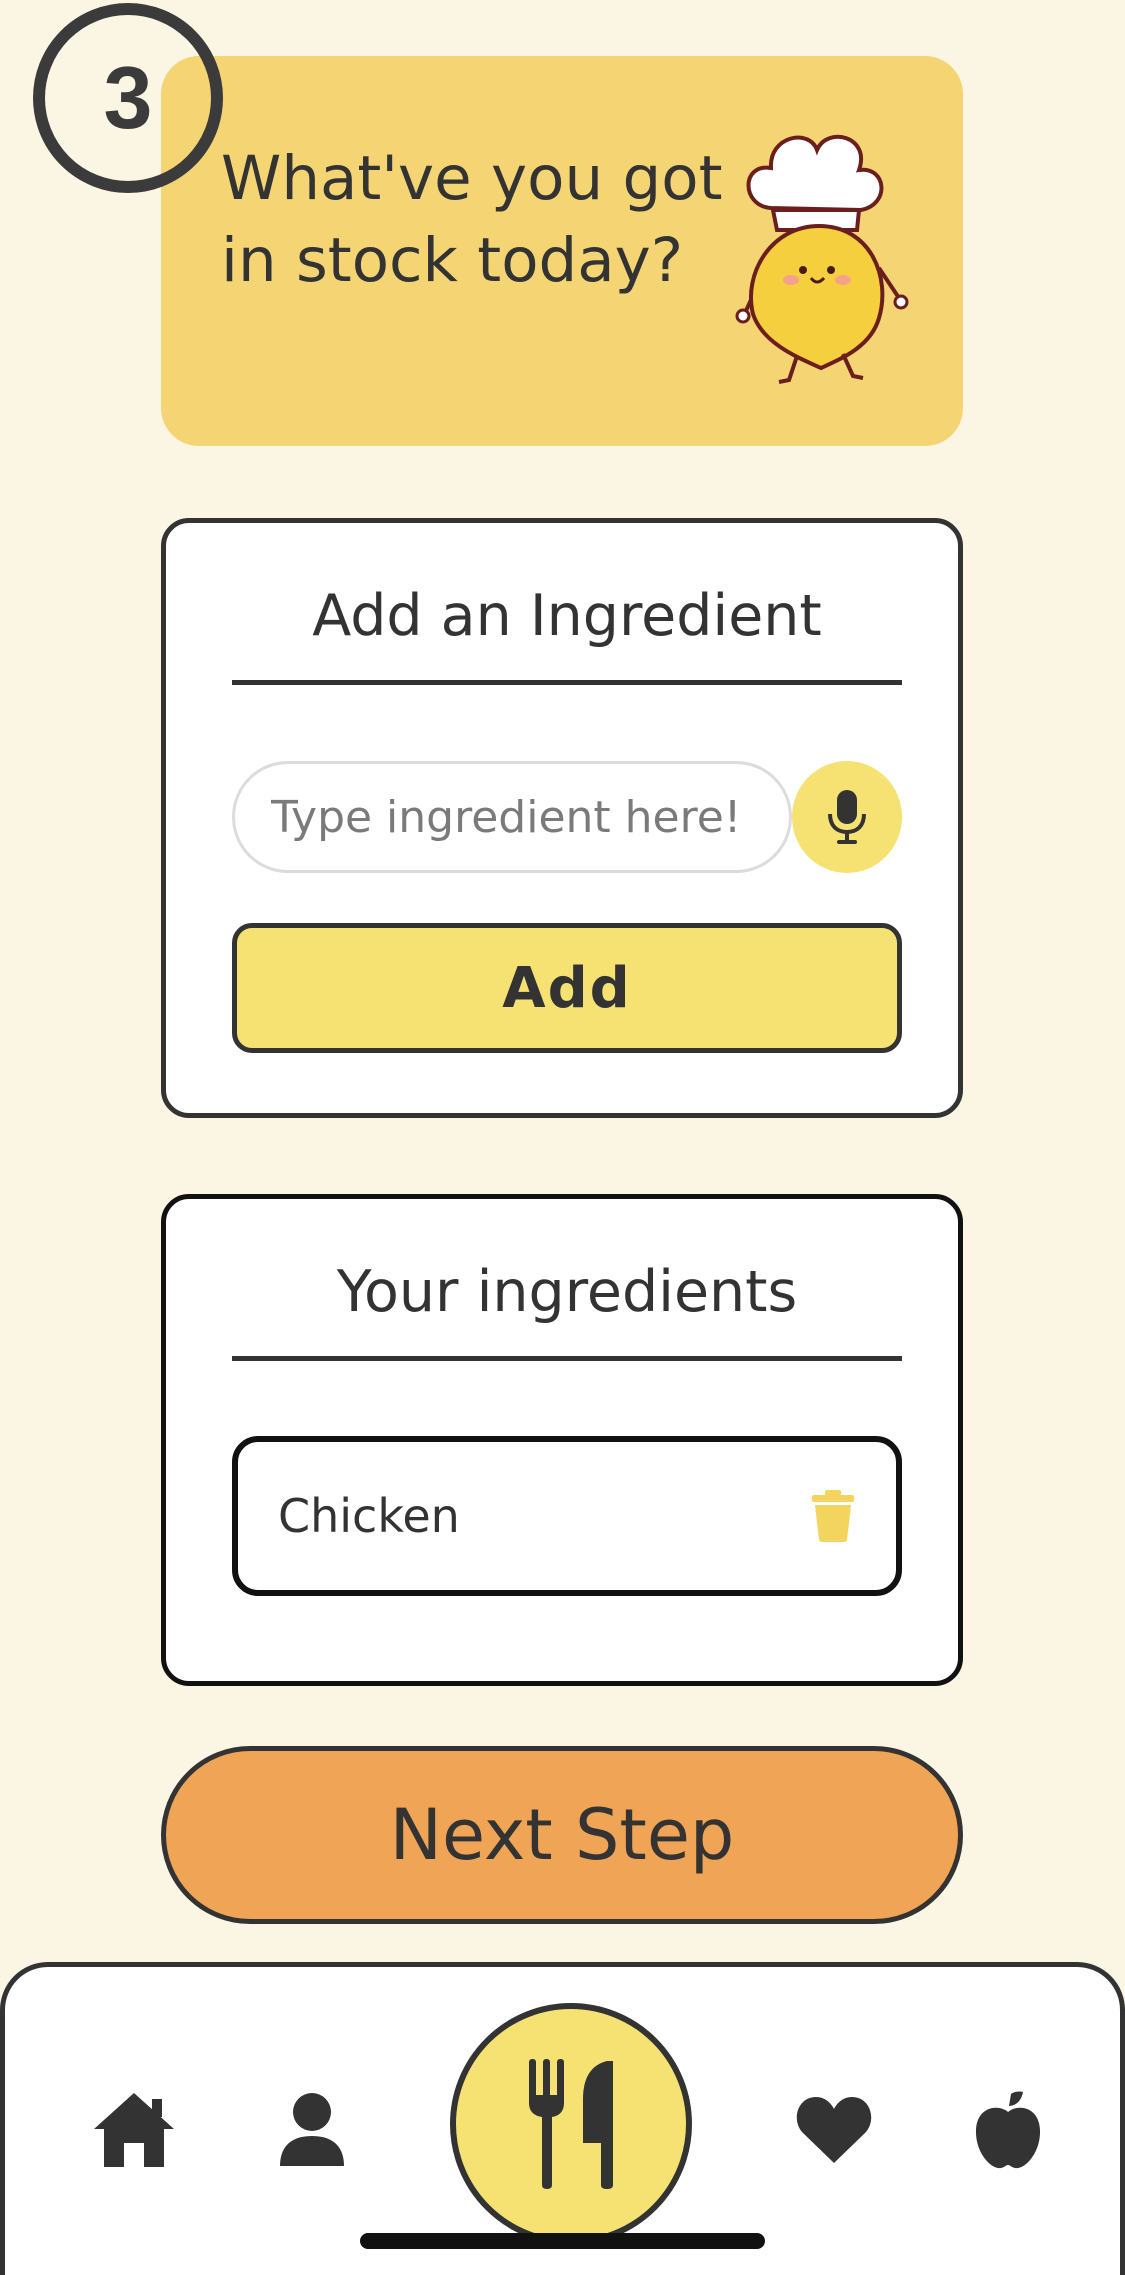  What do you see at coordinates (567, 1292) in the screenshot?
I see `your-ingredients-title: Your ingredients` at bounding box center [567, 1292].